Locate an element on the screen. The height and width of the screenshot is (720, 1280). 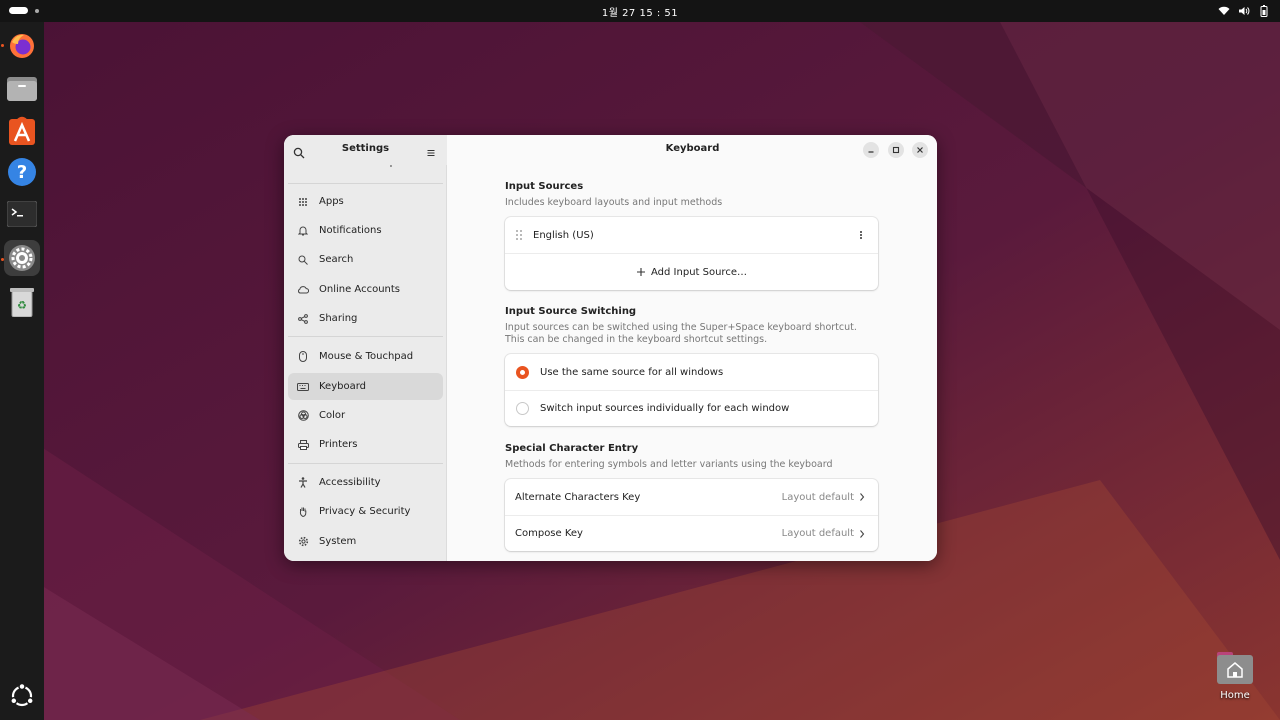
sidebar-item-label: Notifications is located at coordinates (350, 230).